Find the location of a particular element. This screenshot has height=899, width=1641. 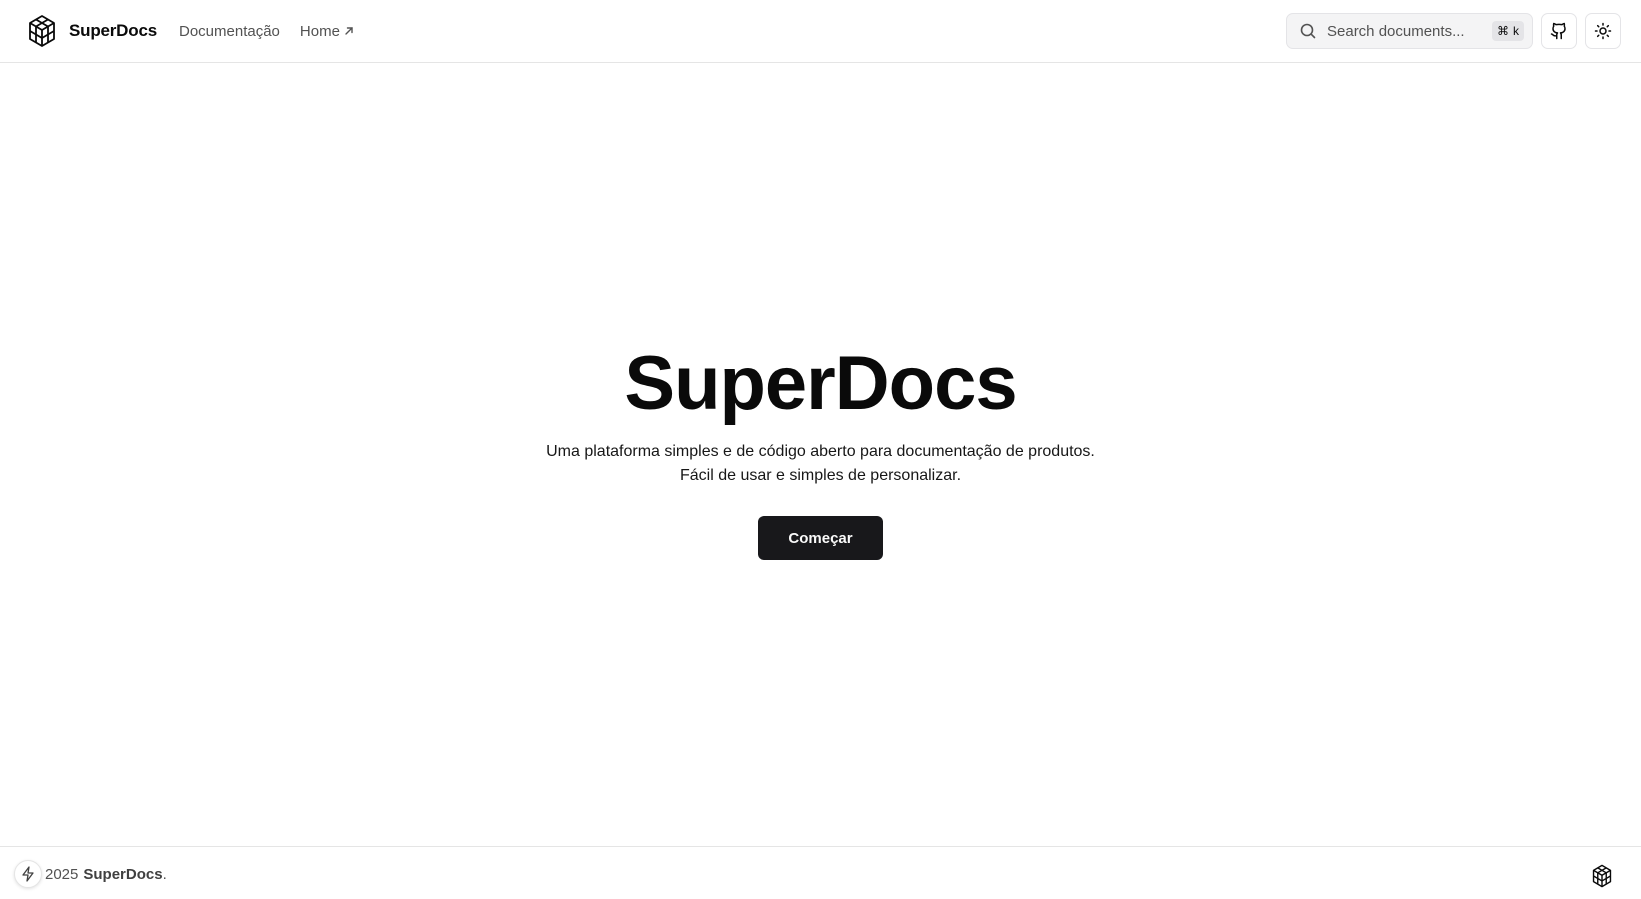

arrow-up-right-icon is located at coordinates (349, 31).